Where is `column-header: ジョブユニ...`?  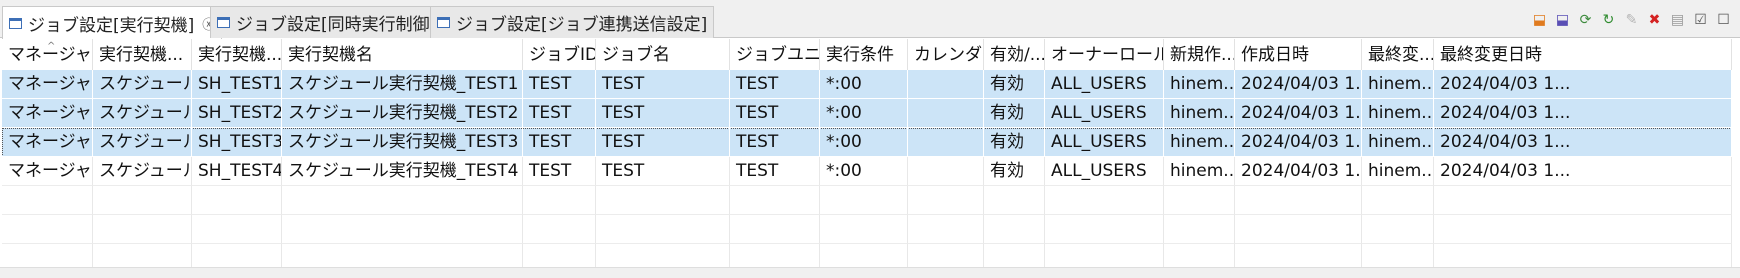 column-header: ジョブユニ... is located at coordinates (775, 55).